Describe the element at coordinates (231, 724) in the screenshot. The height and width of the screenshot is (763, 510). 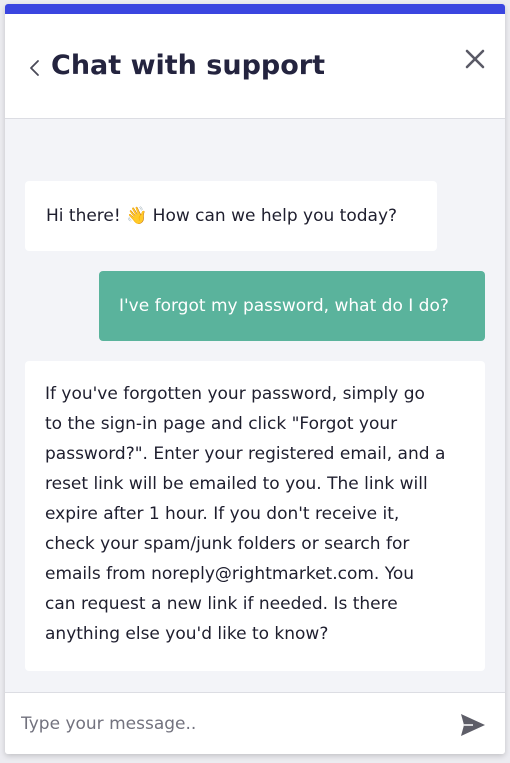
I see `message-input` at that location.